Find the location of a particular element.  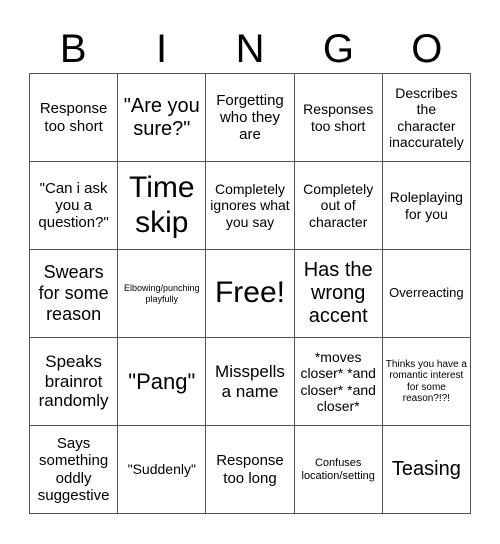

bingo-cell: Confuses location/setting is located at coordinates (338, 470).